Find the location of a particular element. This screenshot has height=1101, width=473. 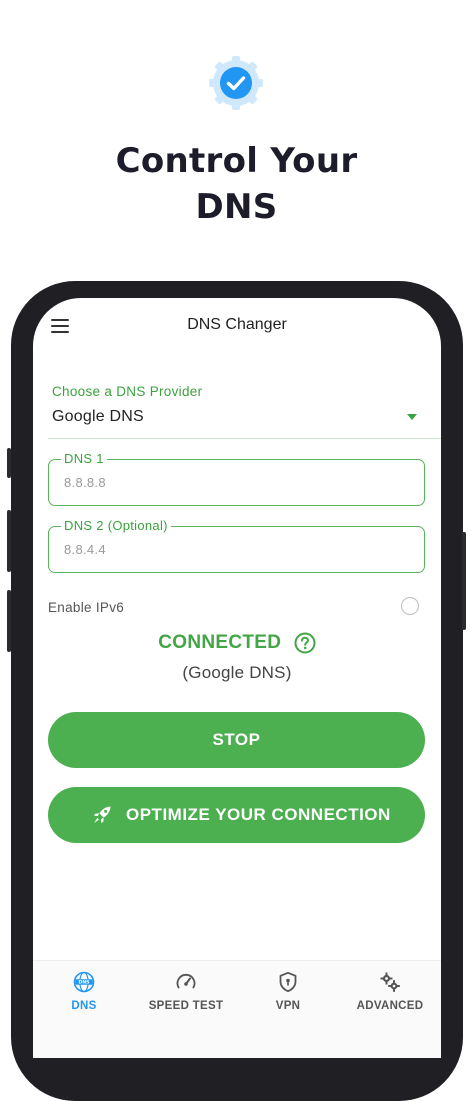

nav-label-dns: DNS is located at coordinates (84, 1006).